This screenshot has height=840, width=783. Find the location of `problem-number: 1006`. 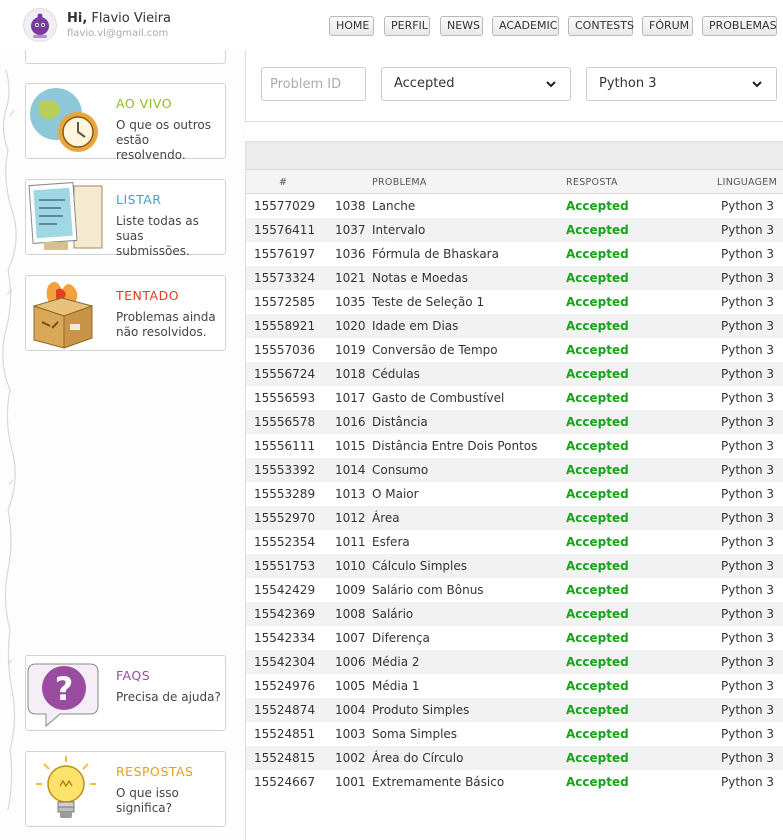

problem-number: 1006 is located at coordinates (350, 662).